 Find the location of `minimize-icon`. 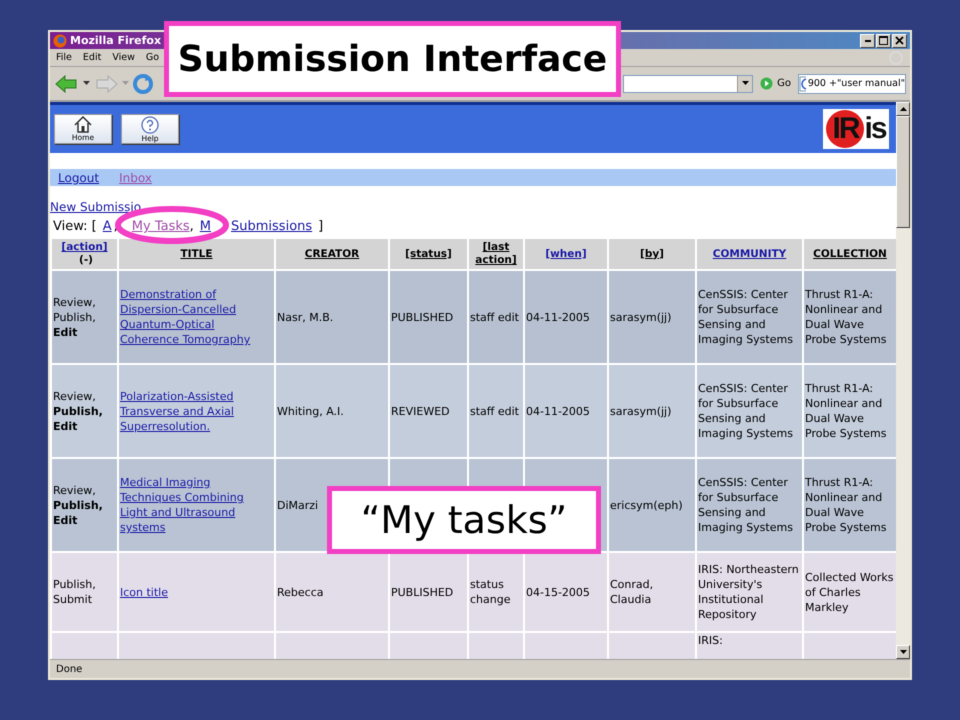

minimize-icon is located at coordinates (867, 41).